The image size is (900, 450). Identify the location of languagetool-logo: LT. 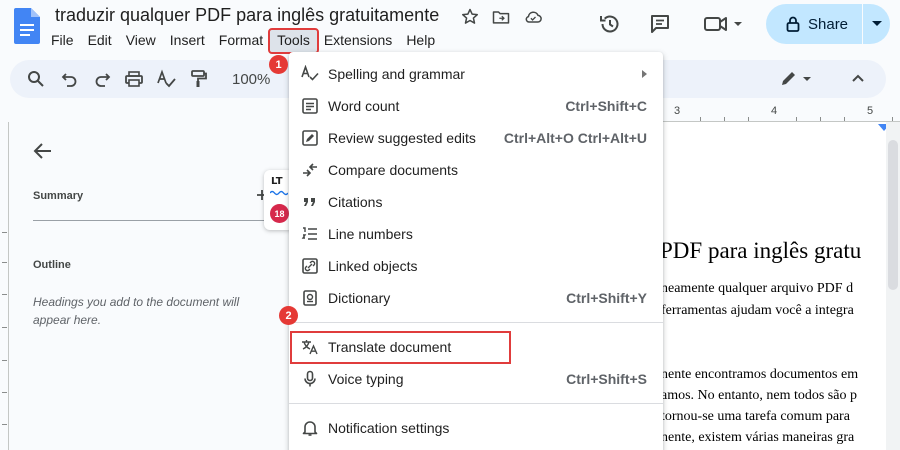
(277, 181).